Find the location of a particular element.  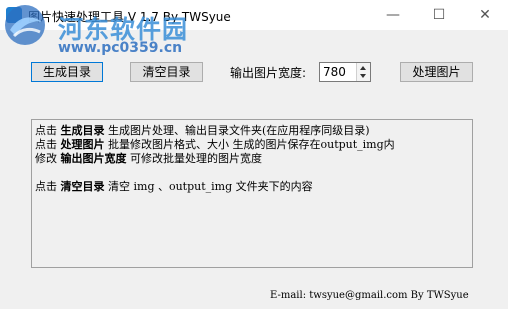

help-line-process: 点击 处理图片 批量修改图片格式、大小 生成的图片保存在output_img内 is located at coordinates (215, 145).